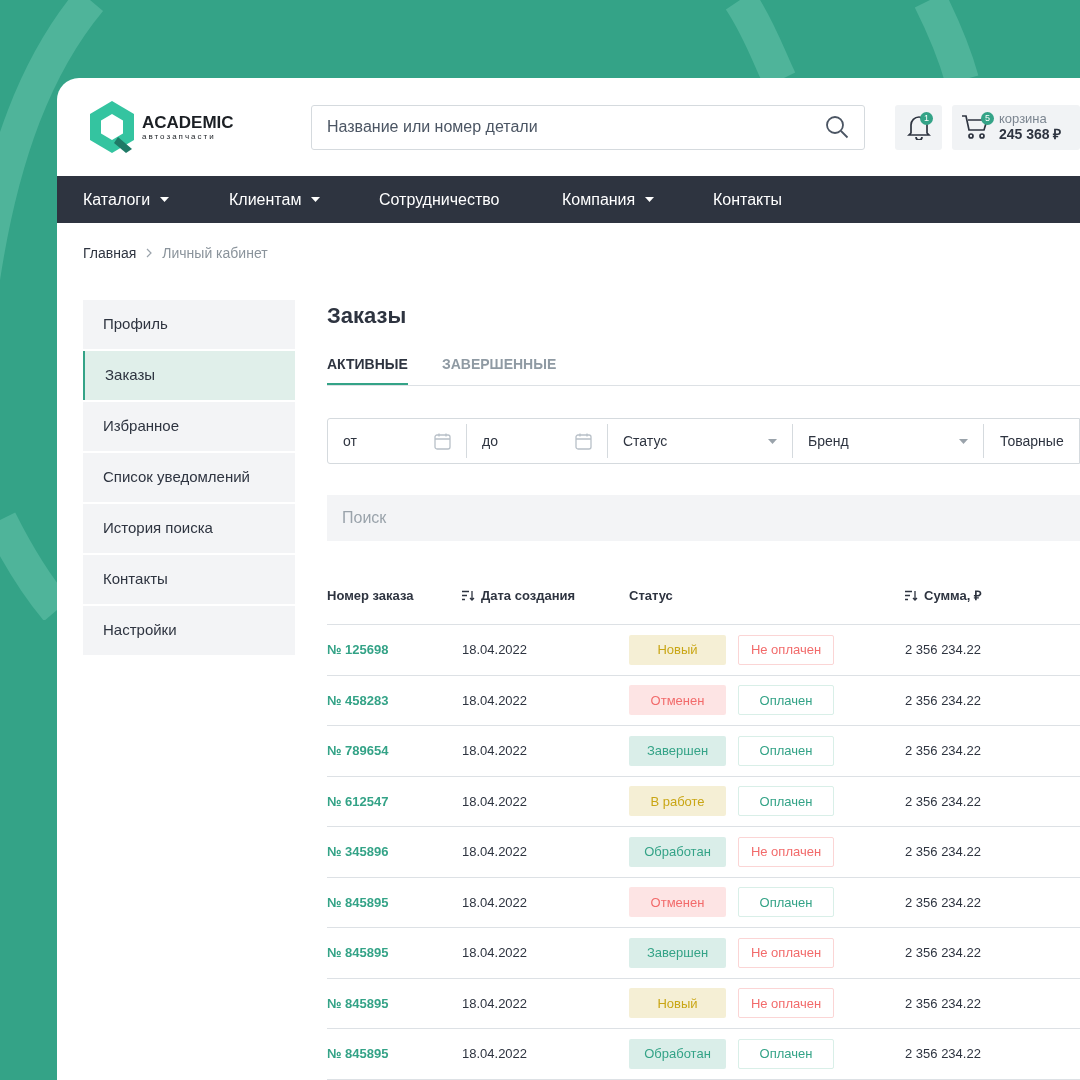 This screenshot has width=1080, height=1080. Describe the element at coordinates (189, 630) in the screenshot. I see `sidebar-item: Настройки` at that location.